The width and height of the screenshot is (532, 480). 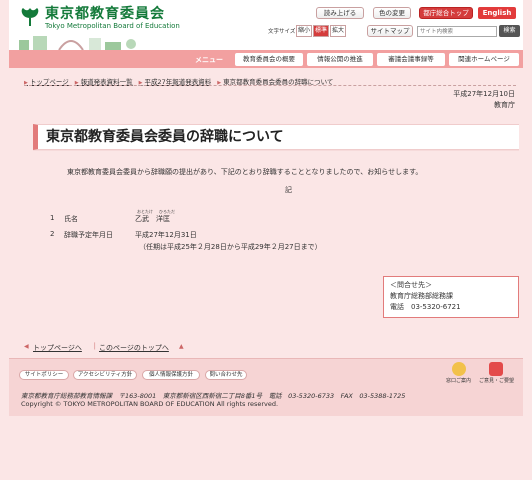 What do you see at coordinates (509, 31) in the screenshot?
I see `search-button: 検索` at bounding box center [509, 31].